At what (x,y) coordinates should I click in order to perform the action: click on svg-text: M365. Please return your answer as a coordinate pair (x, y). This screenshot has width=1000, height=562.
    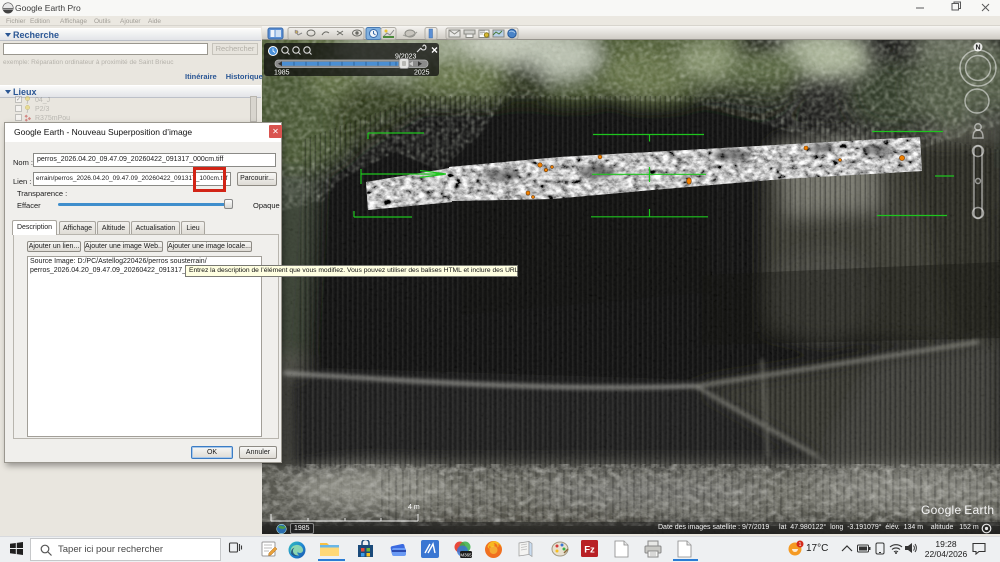
    Looking at the image, I should click on (466, 555).